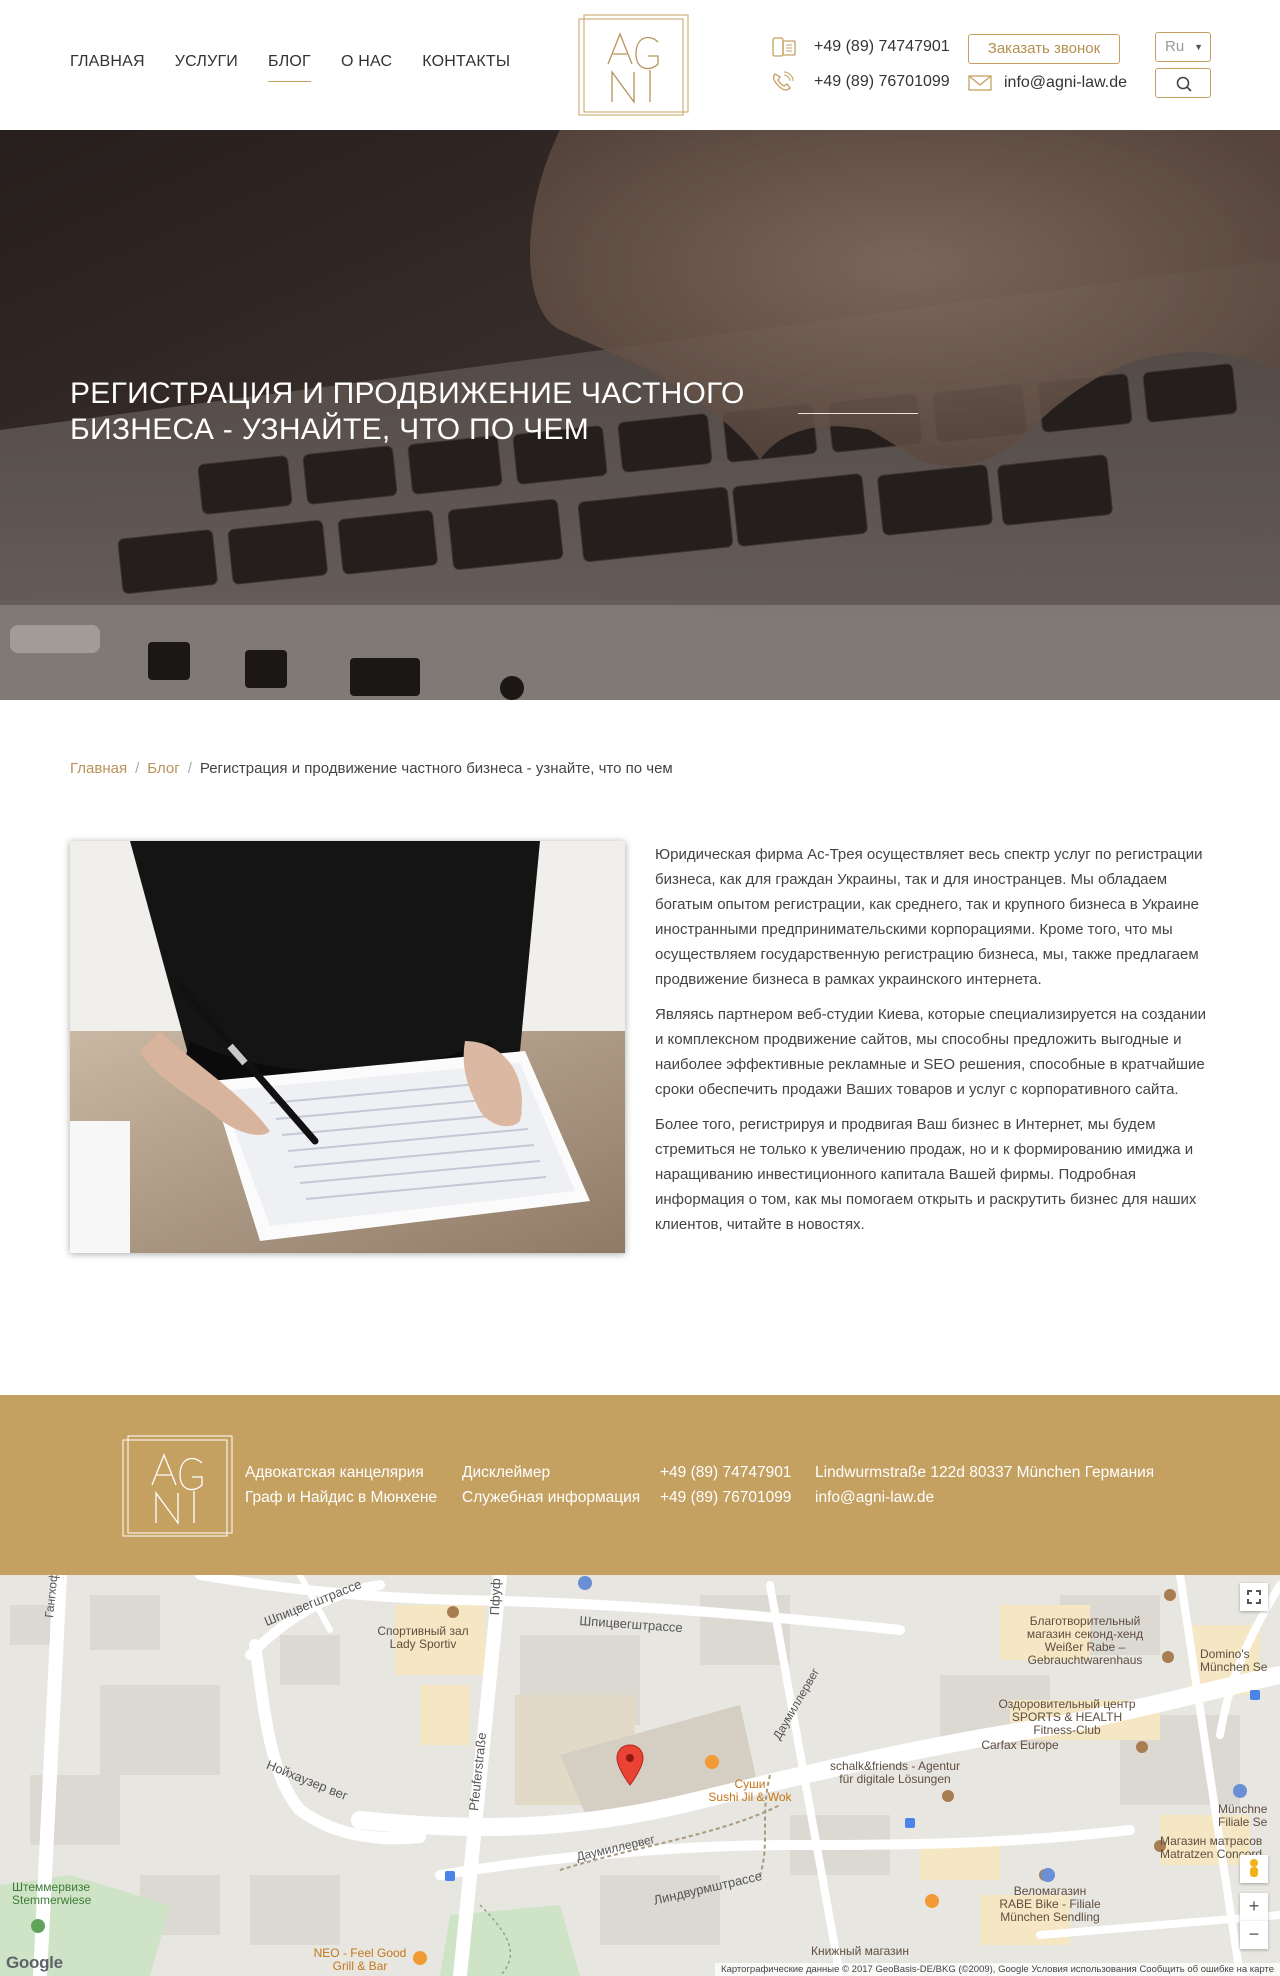 The width and height of the screenshot is (1280, 1976). I want to click on nav-item-home: ГЛАВНАЯ, so click(107, 67).